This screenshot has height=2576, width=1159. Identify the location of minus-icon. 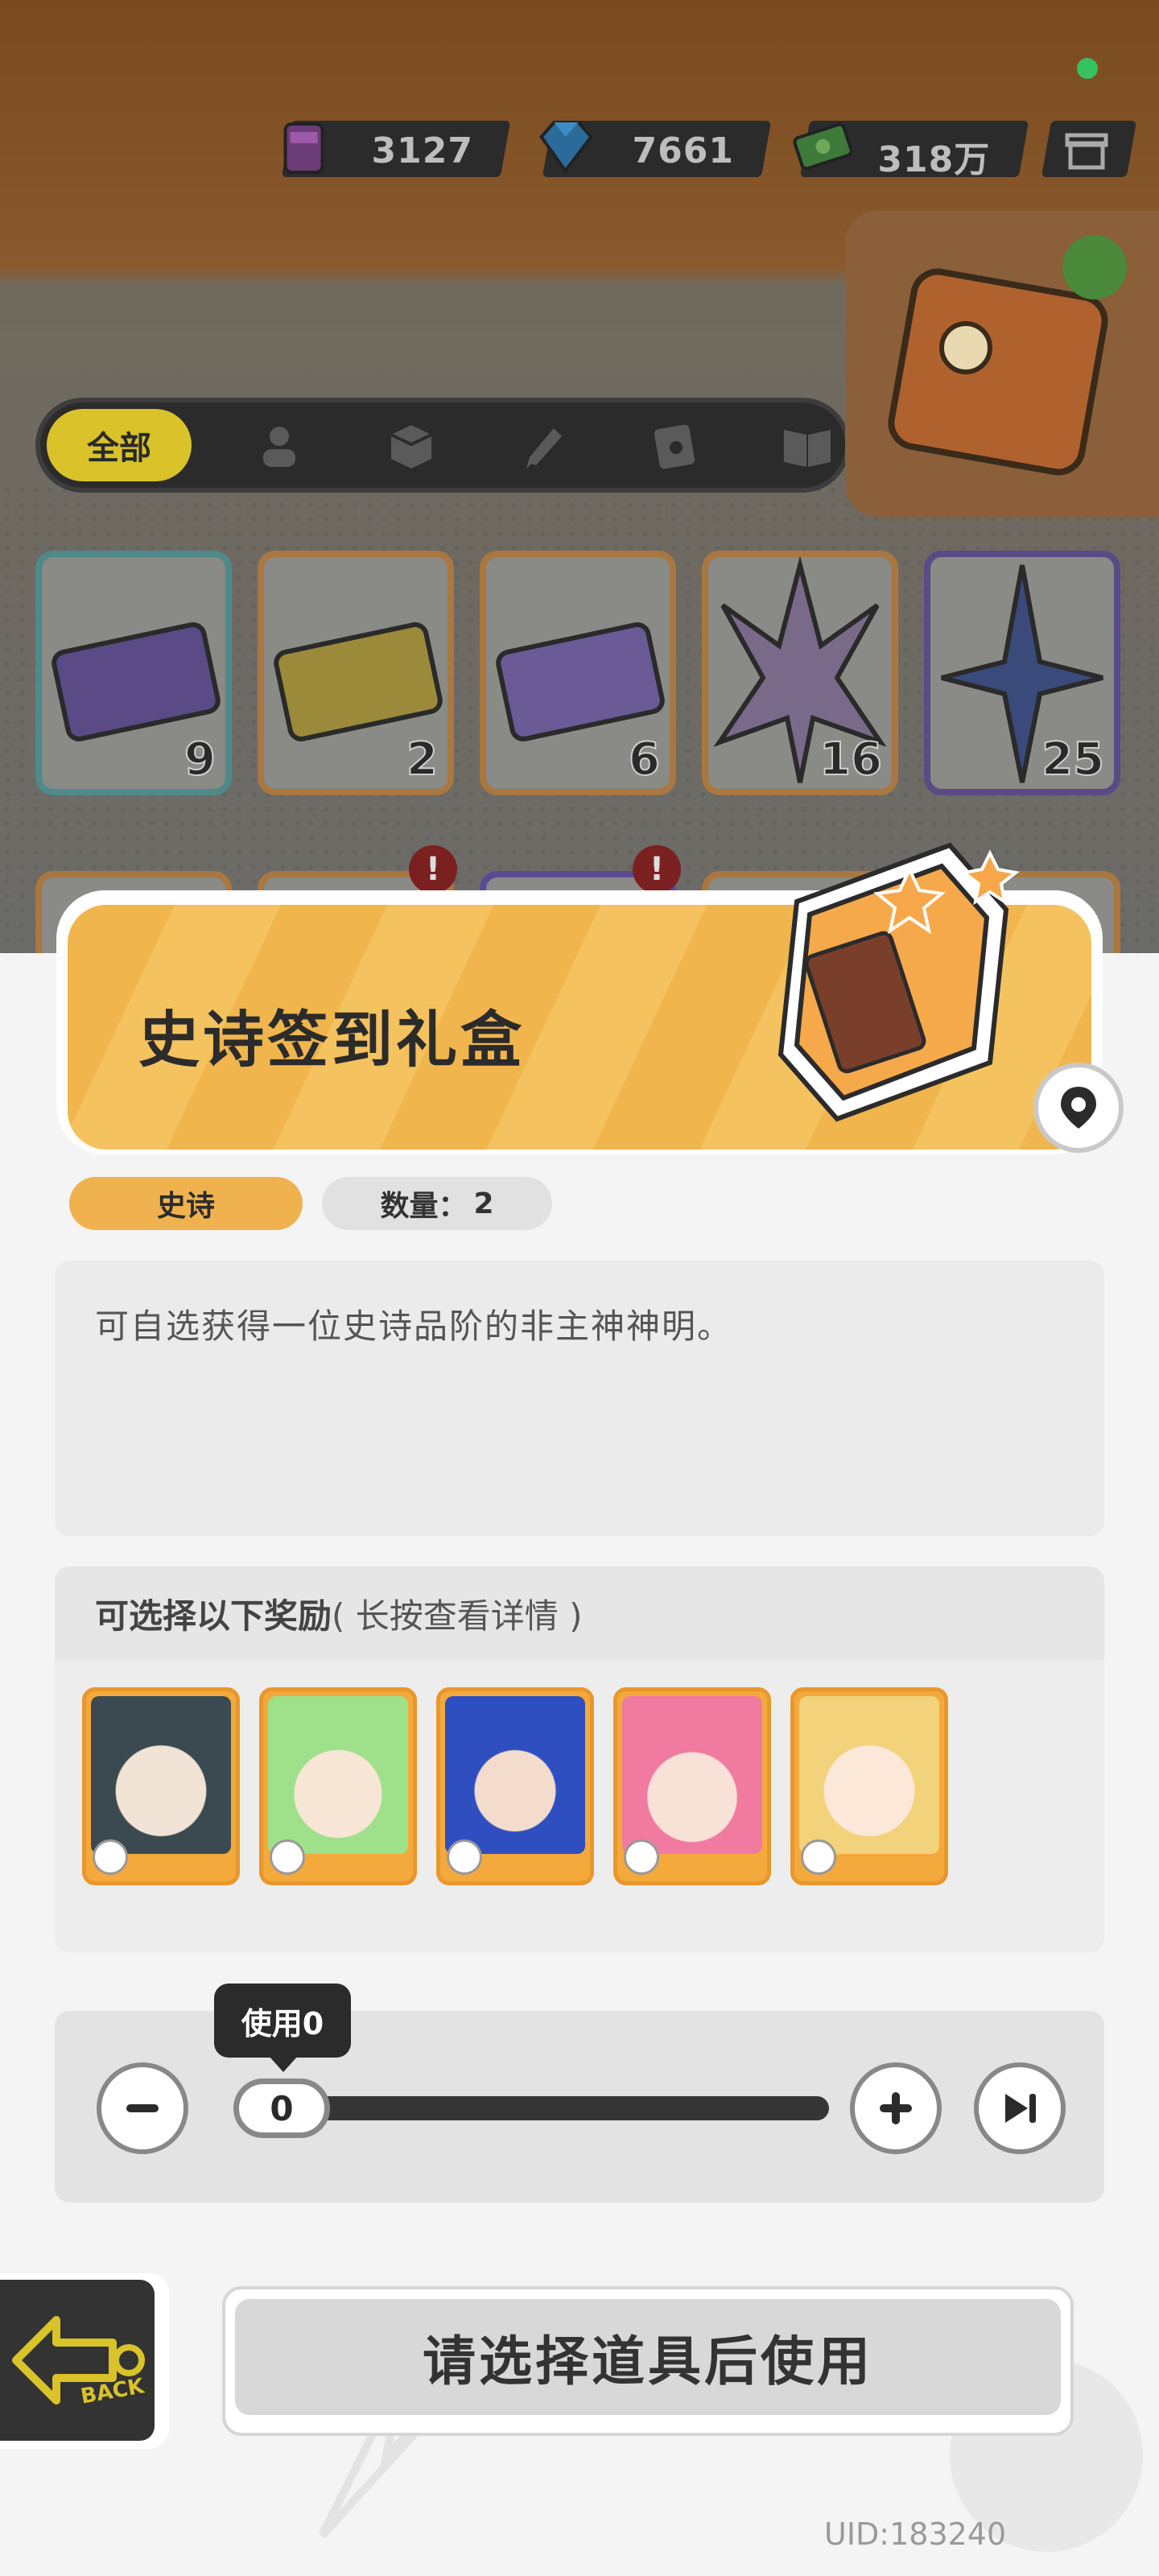
(142, 2108).